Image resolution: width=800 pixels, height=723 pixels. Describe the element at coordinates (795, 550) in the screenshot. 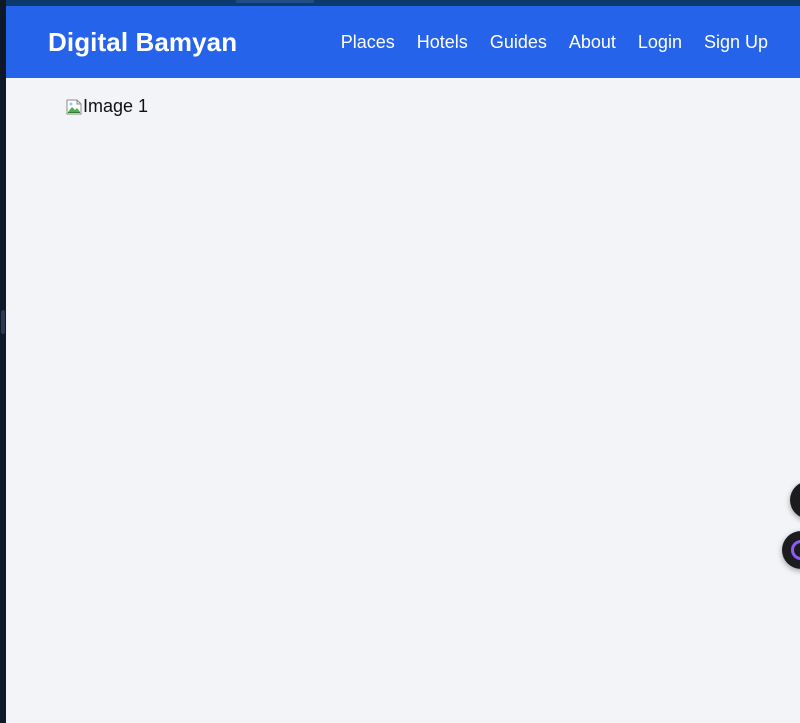

I see `purple-ring-icon` at that location.